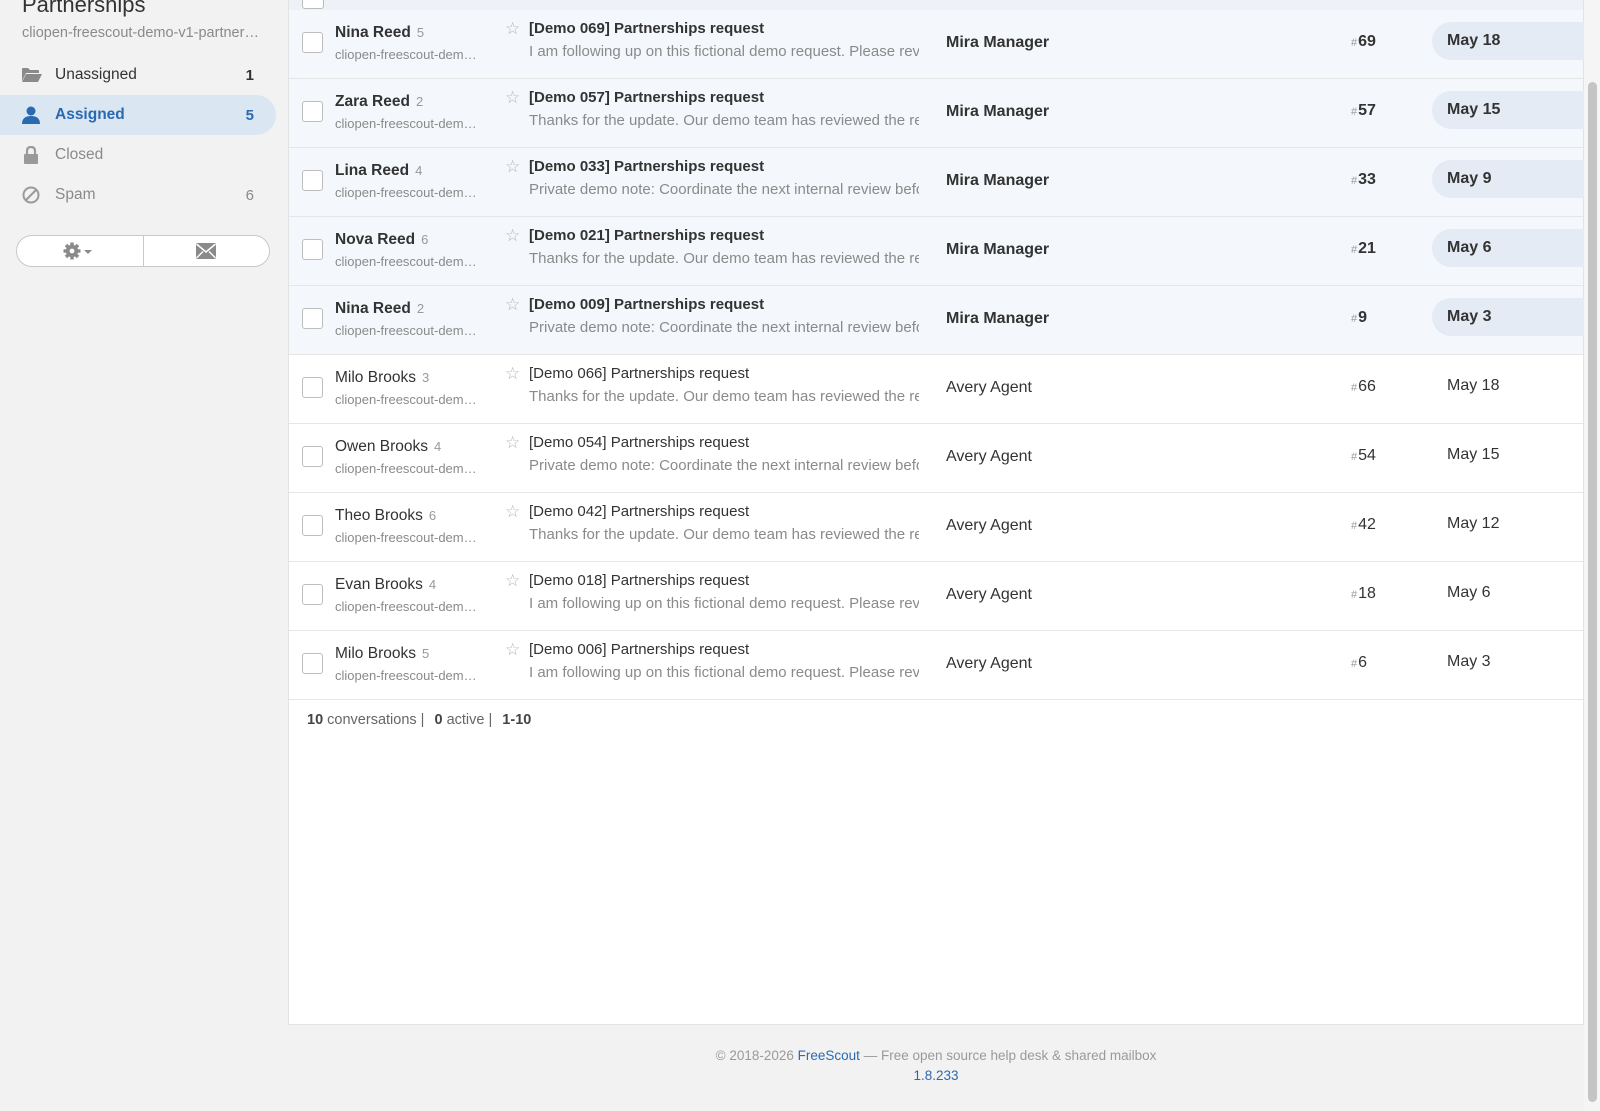 The width and height of the screenshot is (1600, 1111). I want to click on envelope-icon, so click(206, 251).